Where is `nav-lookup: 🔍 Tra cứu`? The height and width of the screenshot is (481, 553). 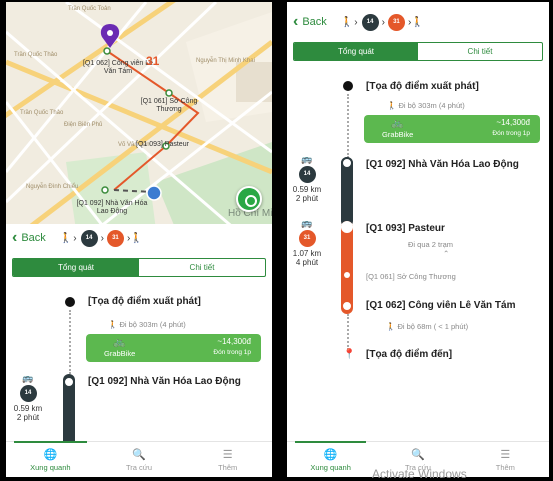 nav-lookup: 🔍 Tra cứu is located at coordinates (139, 459).